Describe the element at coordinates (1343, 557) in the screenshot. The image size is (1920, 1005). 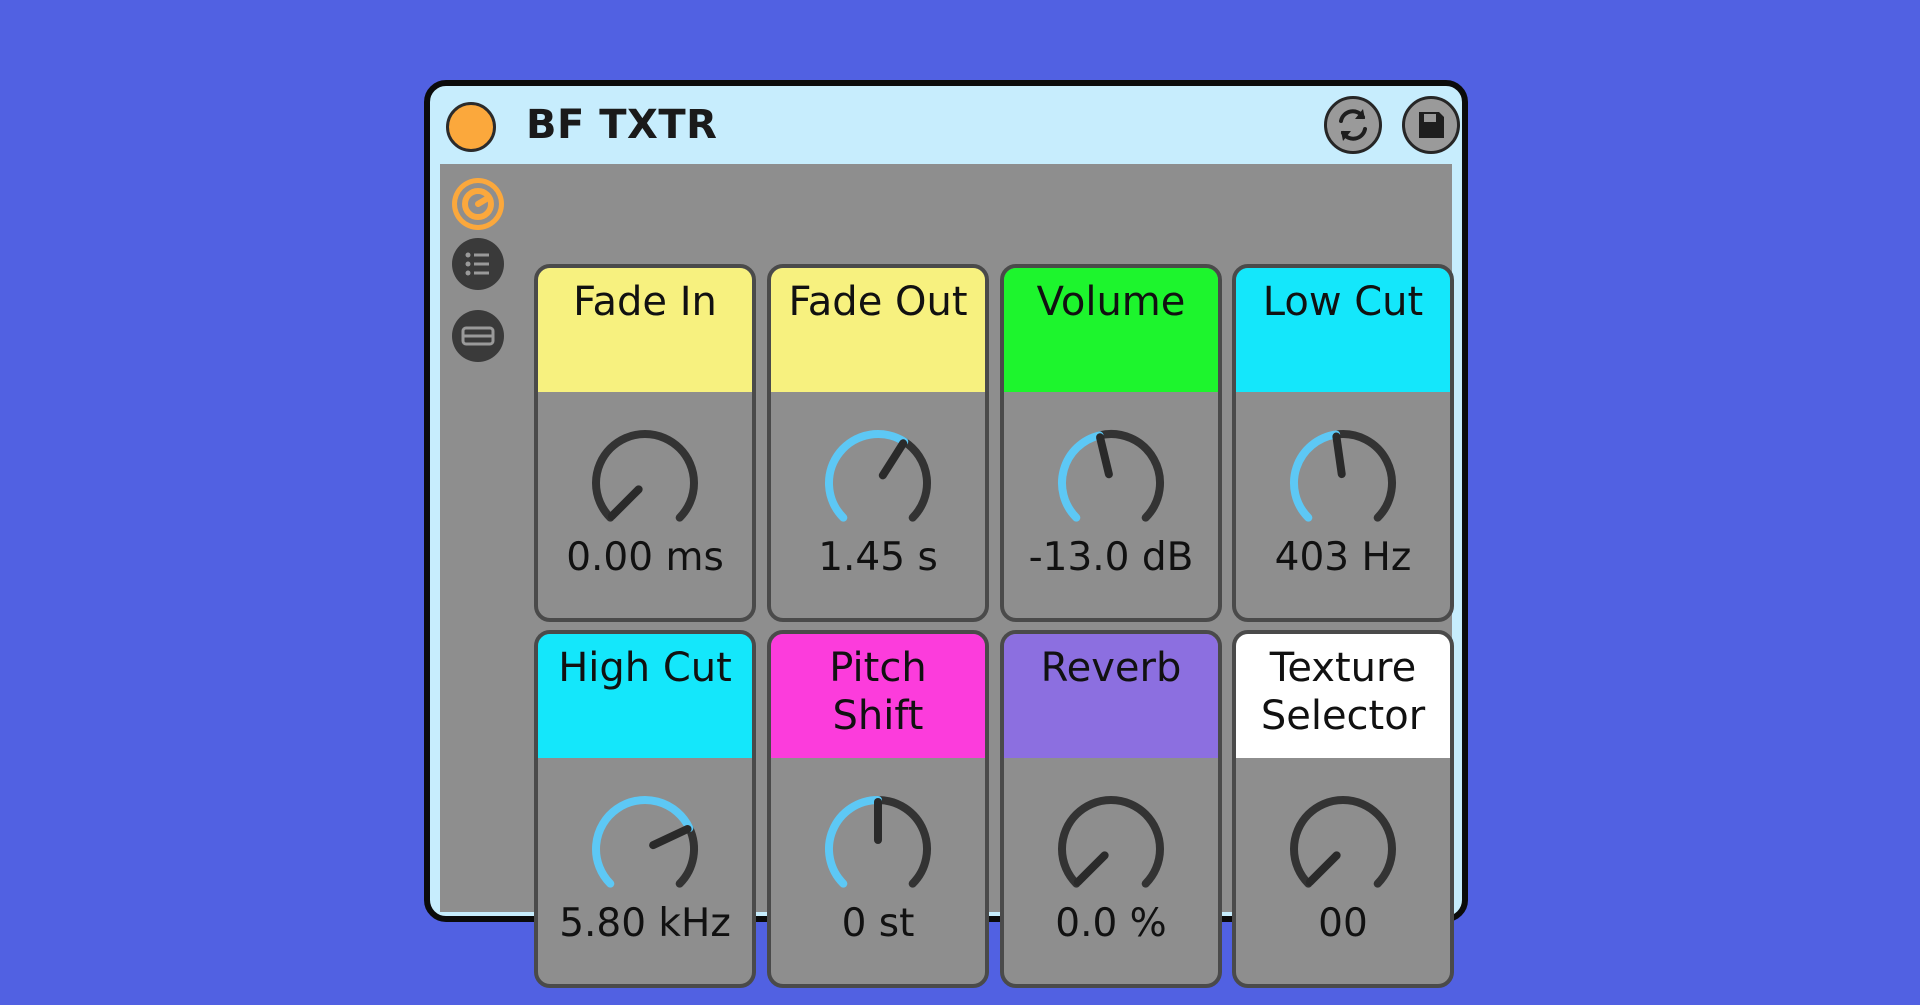
I see `macro-value: 403 Hz` at that location.